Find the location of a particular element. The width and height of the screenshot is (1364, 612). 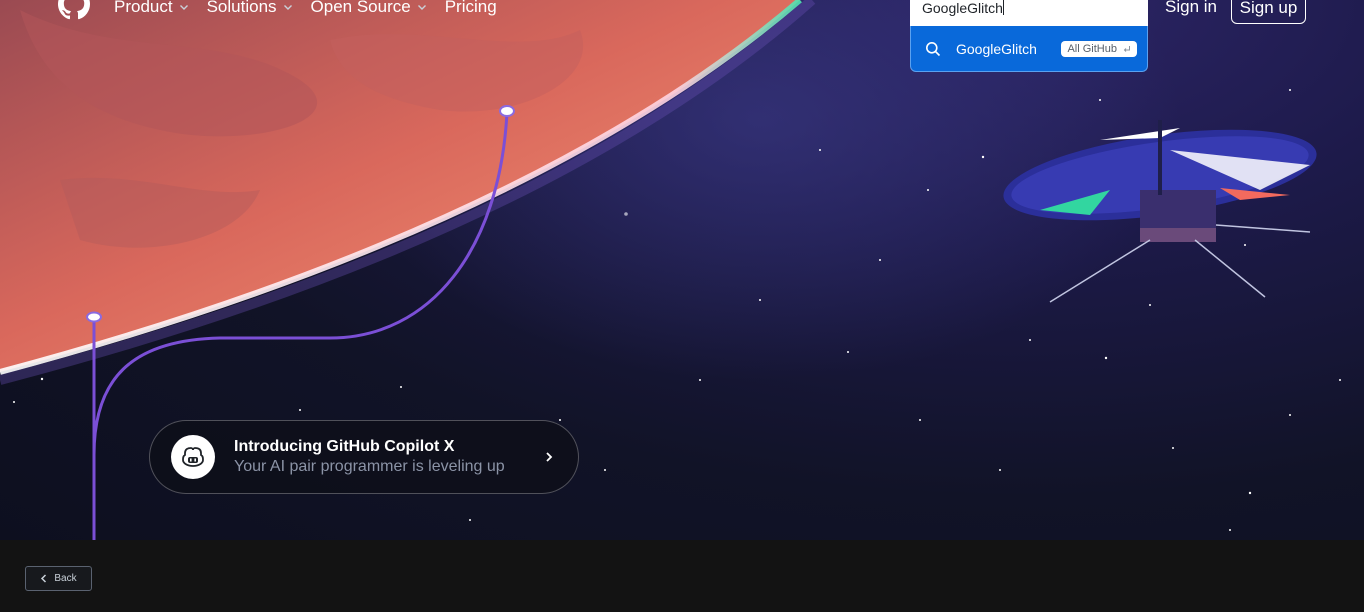

bottom-bar: Back is located at coordinates (682, 576).